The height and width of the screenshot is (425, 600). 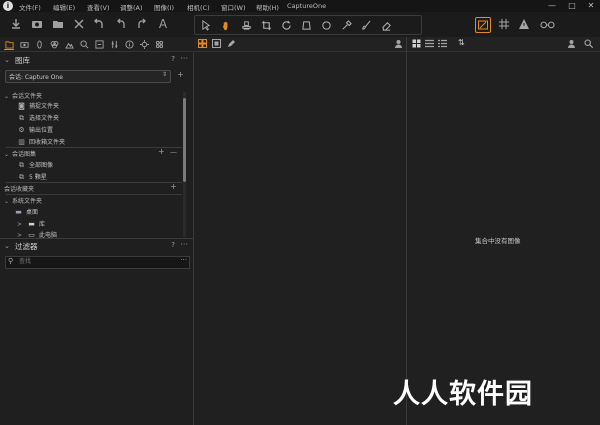 What do you see at coordinates (44, 106) in the screenshot?
I see `sidebar-item-label: 捕捉文件夹` at bounding box center [44, 106].